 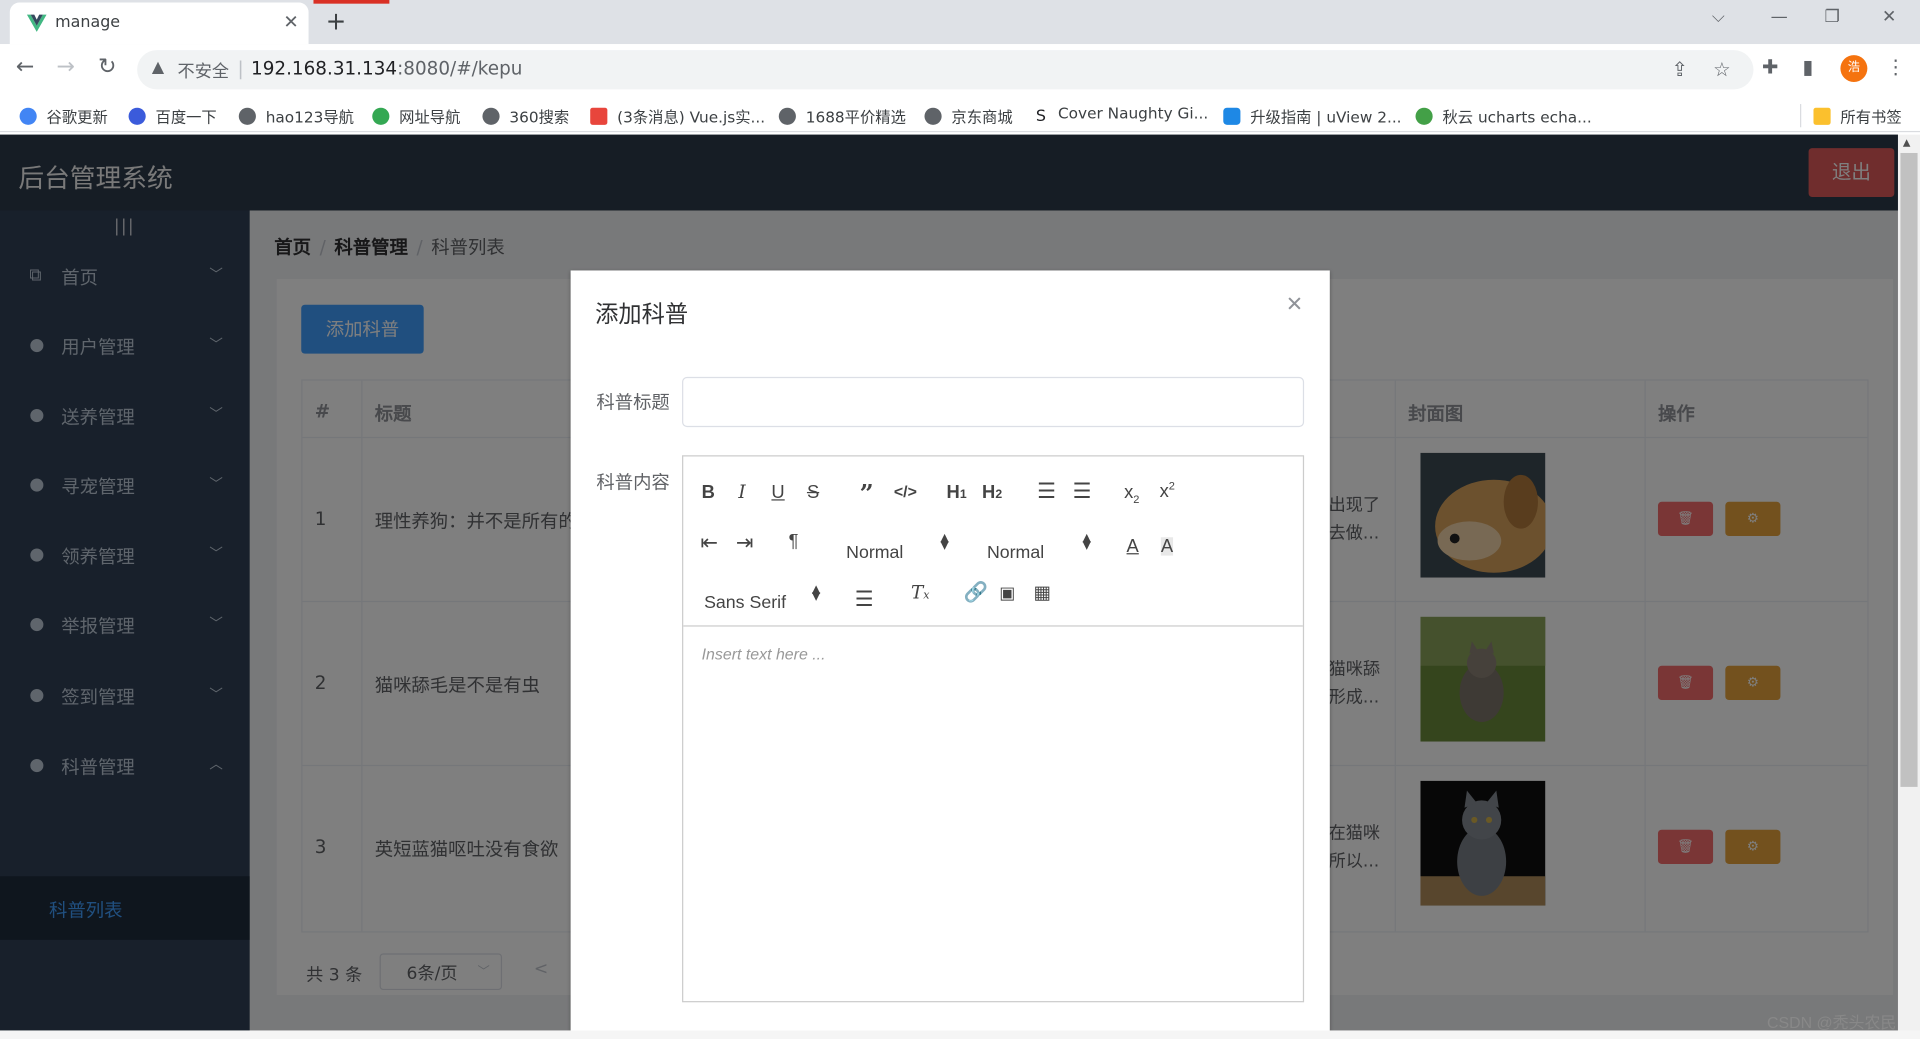 I want to click on insecure-label: 不安全, so click(x=203, y=71).